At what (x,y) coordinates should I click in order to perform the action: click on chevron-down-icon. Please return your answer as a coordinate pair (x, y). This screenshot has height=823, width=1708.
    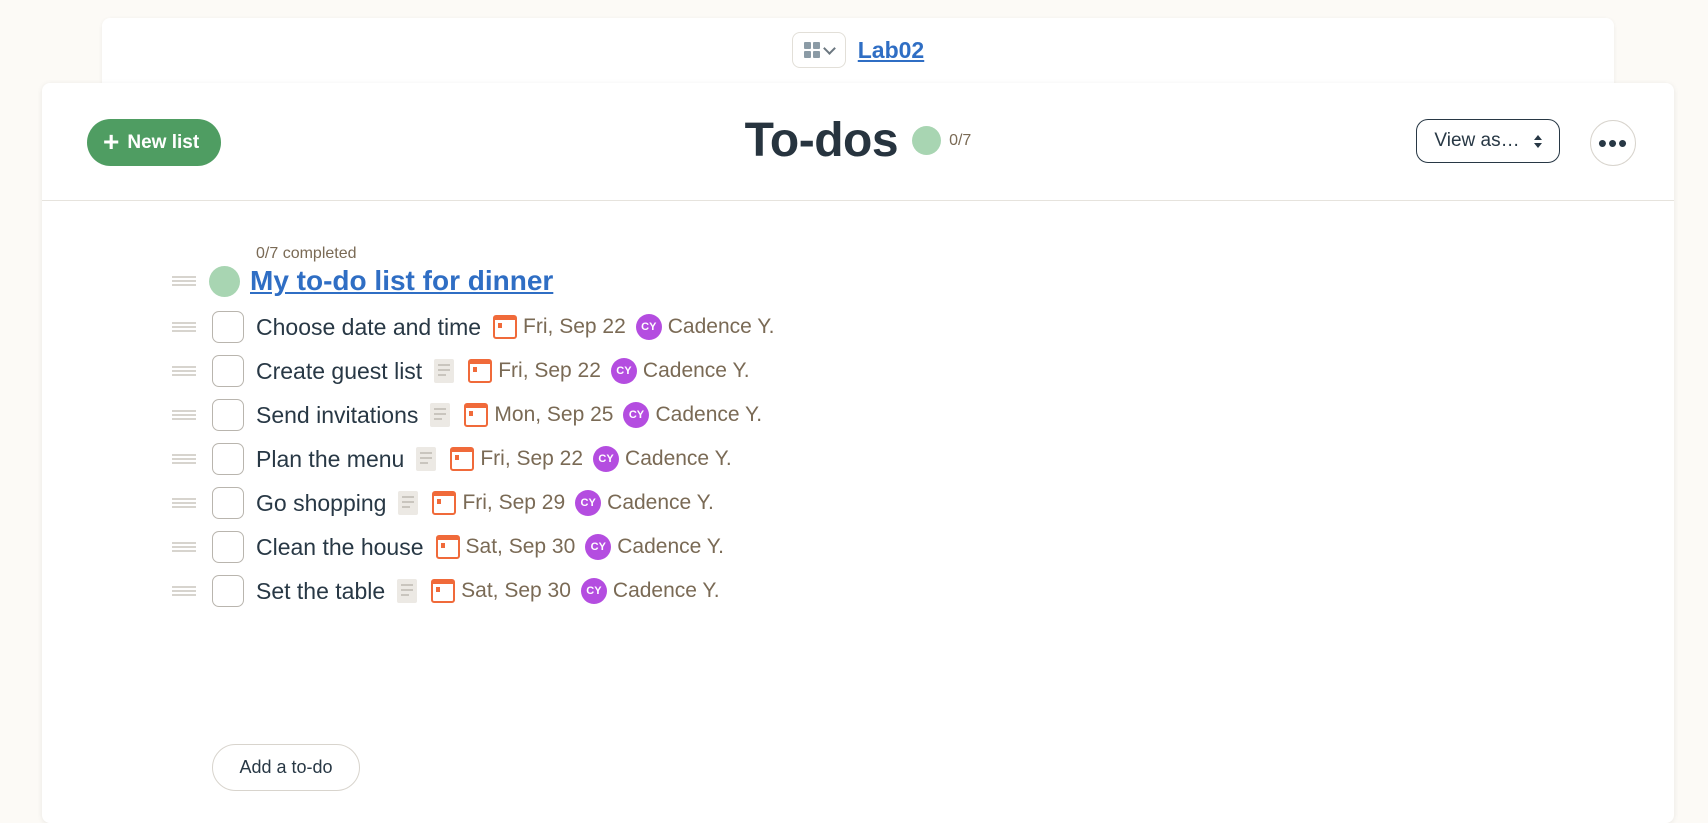
    Looking at the image, I should click on (829, 48).